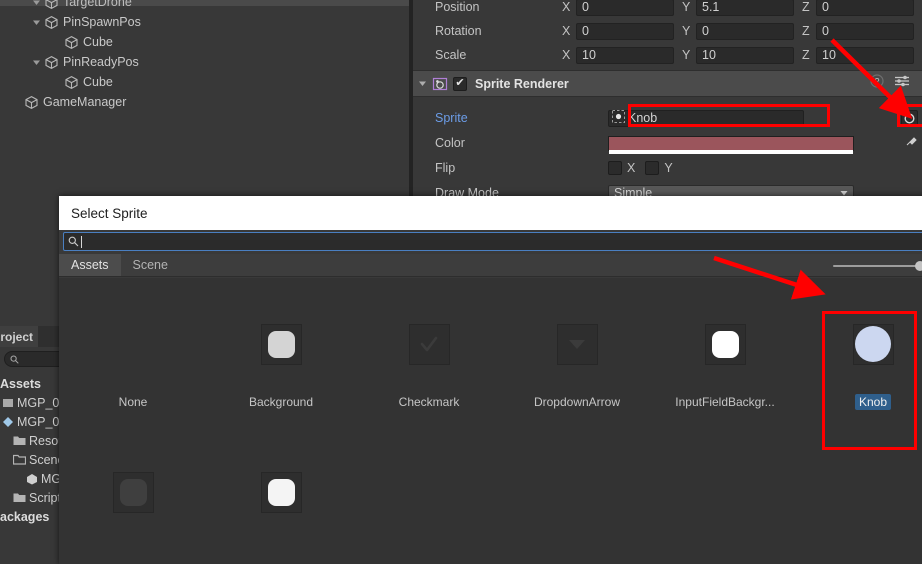  I want to click on component-tools: ?, so click(896, 83).